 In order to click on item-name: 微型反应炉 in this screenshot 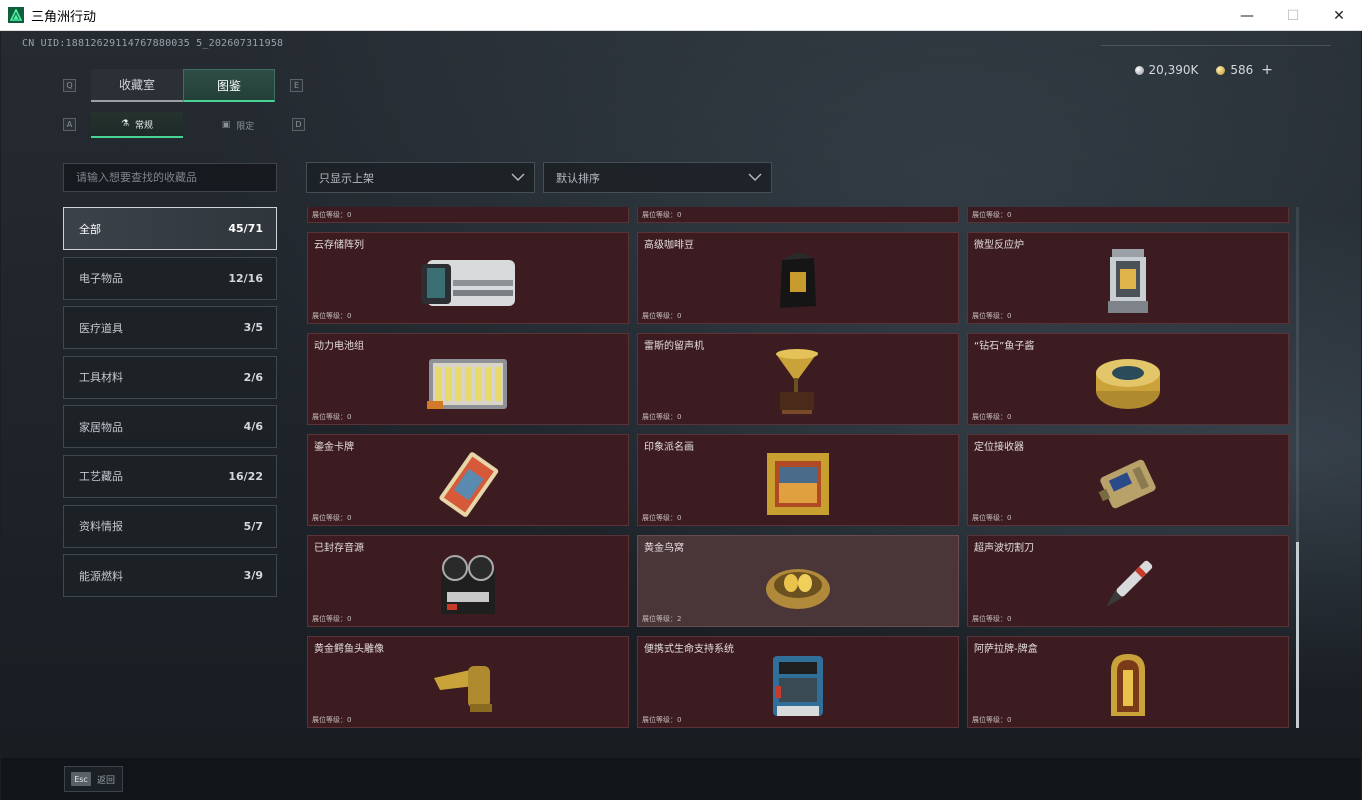, I will do `click(999, 245)`.